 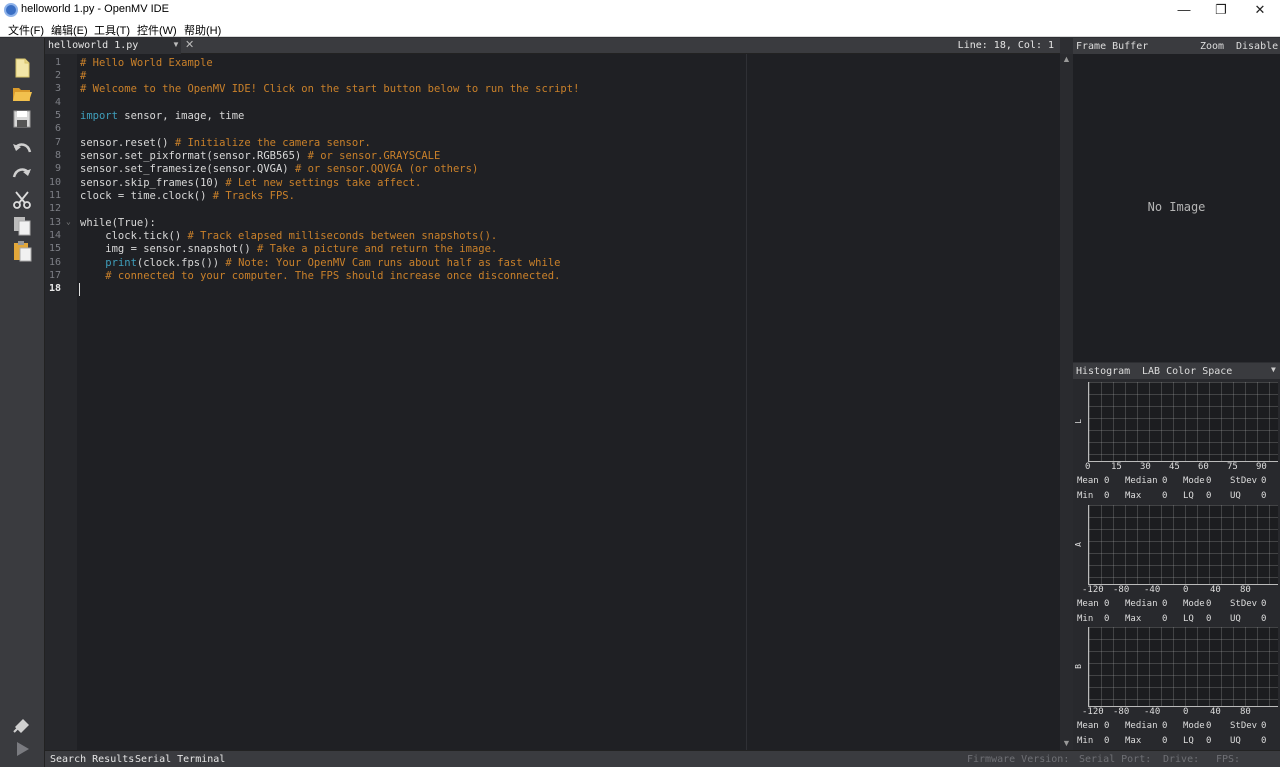 I want to click on zoom-button: Zoom, so click(x=1212, y=46).